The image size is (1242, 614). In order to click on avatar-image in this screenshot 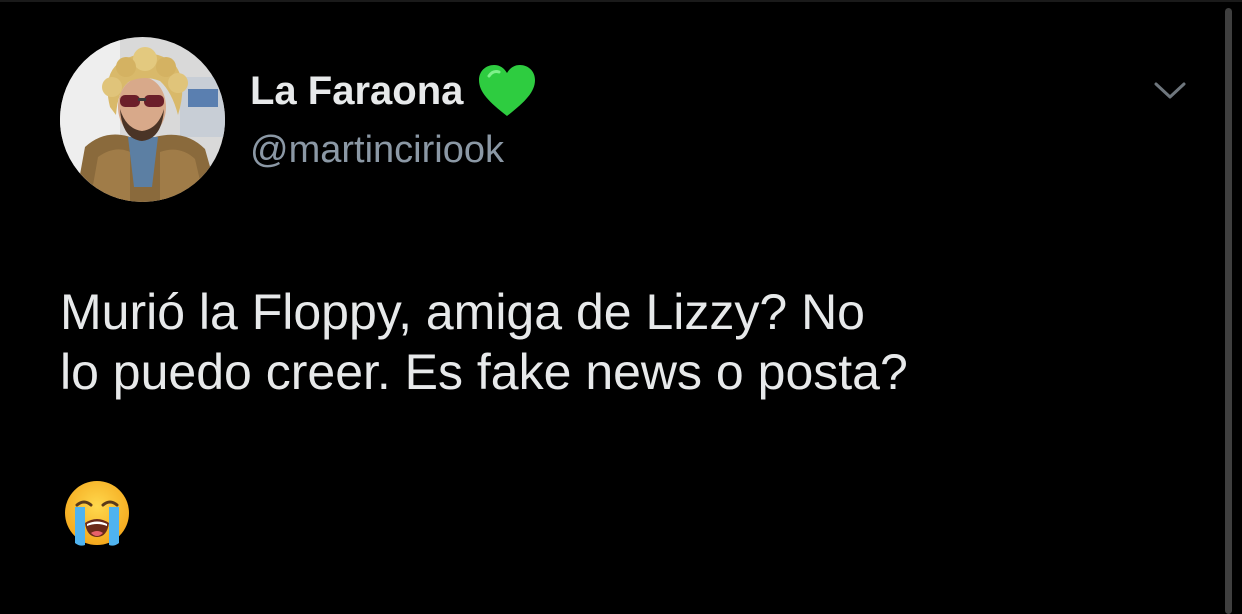, I will do `click(142, 119)`.